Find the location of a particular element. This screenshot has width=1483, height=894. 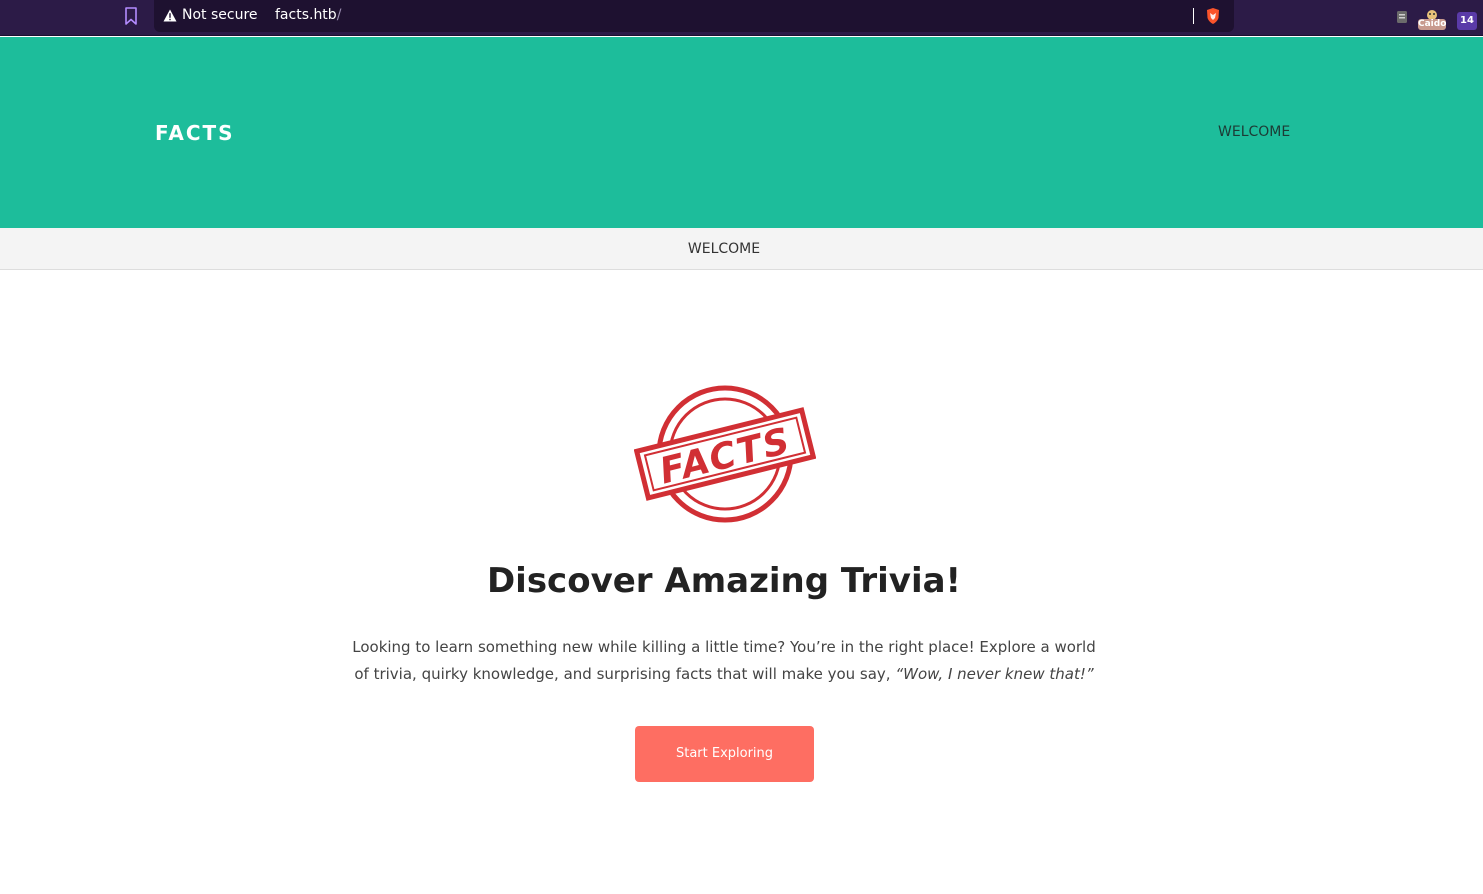

url-path: / is located at coordinates (339, 15).